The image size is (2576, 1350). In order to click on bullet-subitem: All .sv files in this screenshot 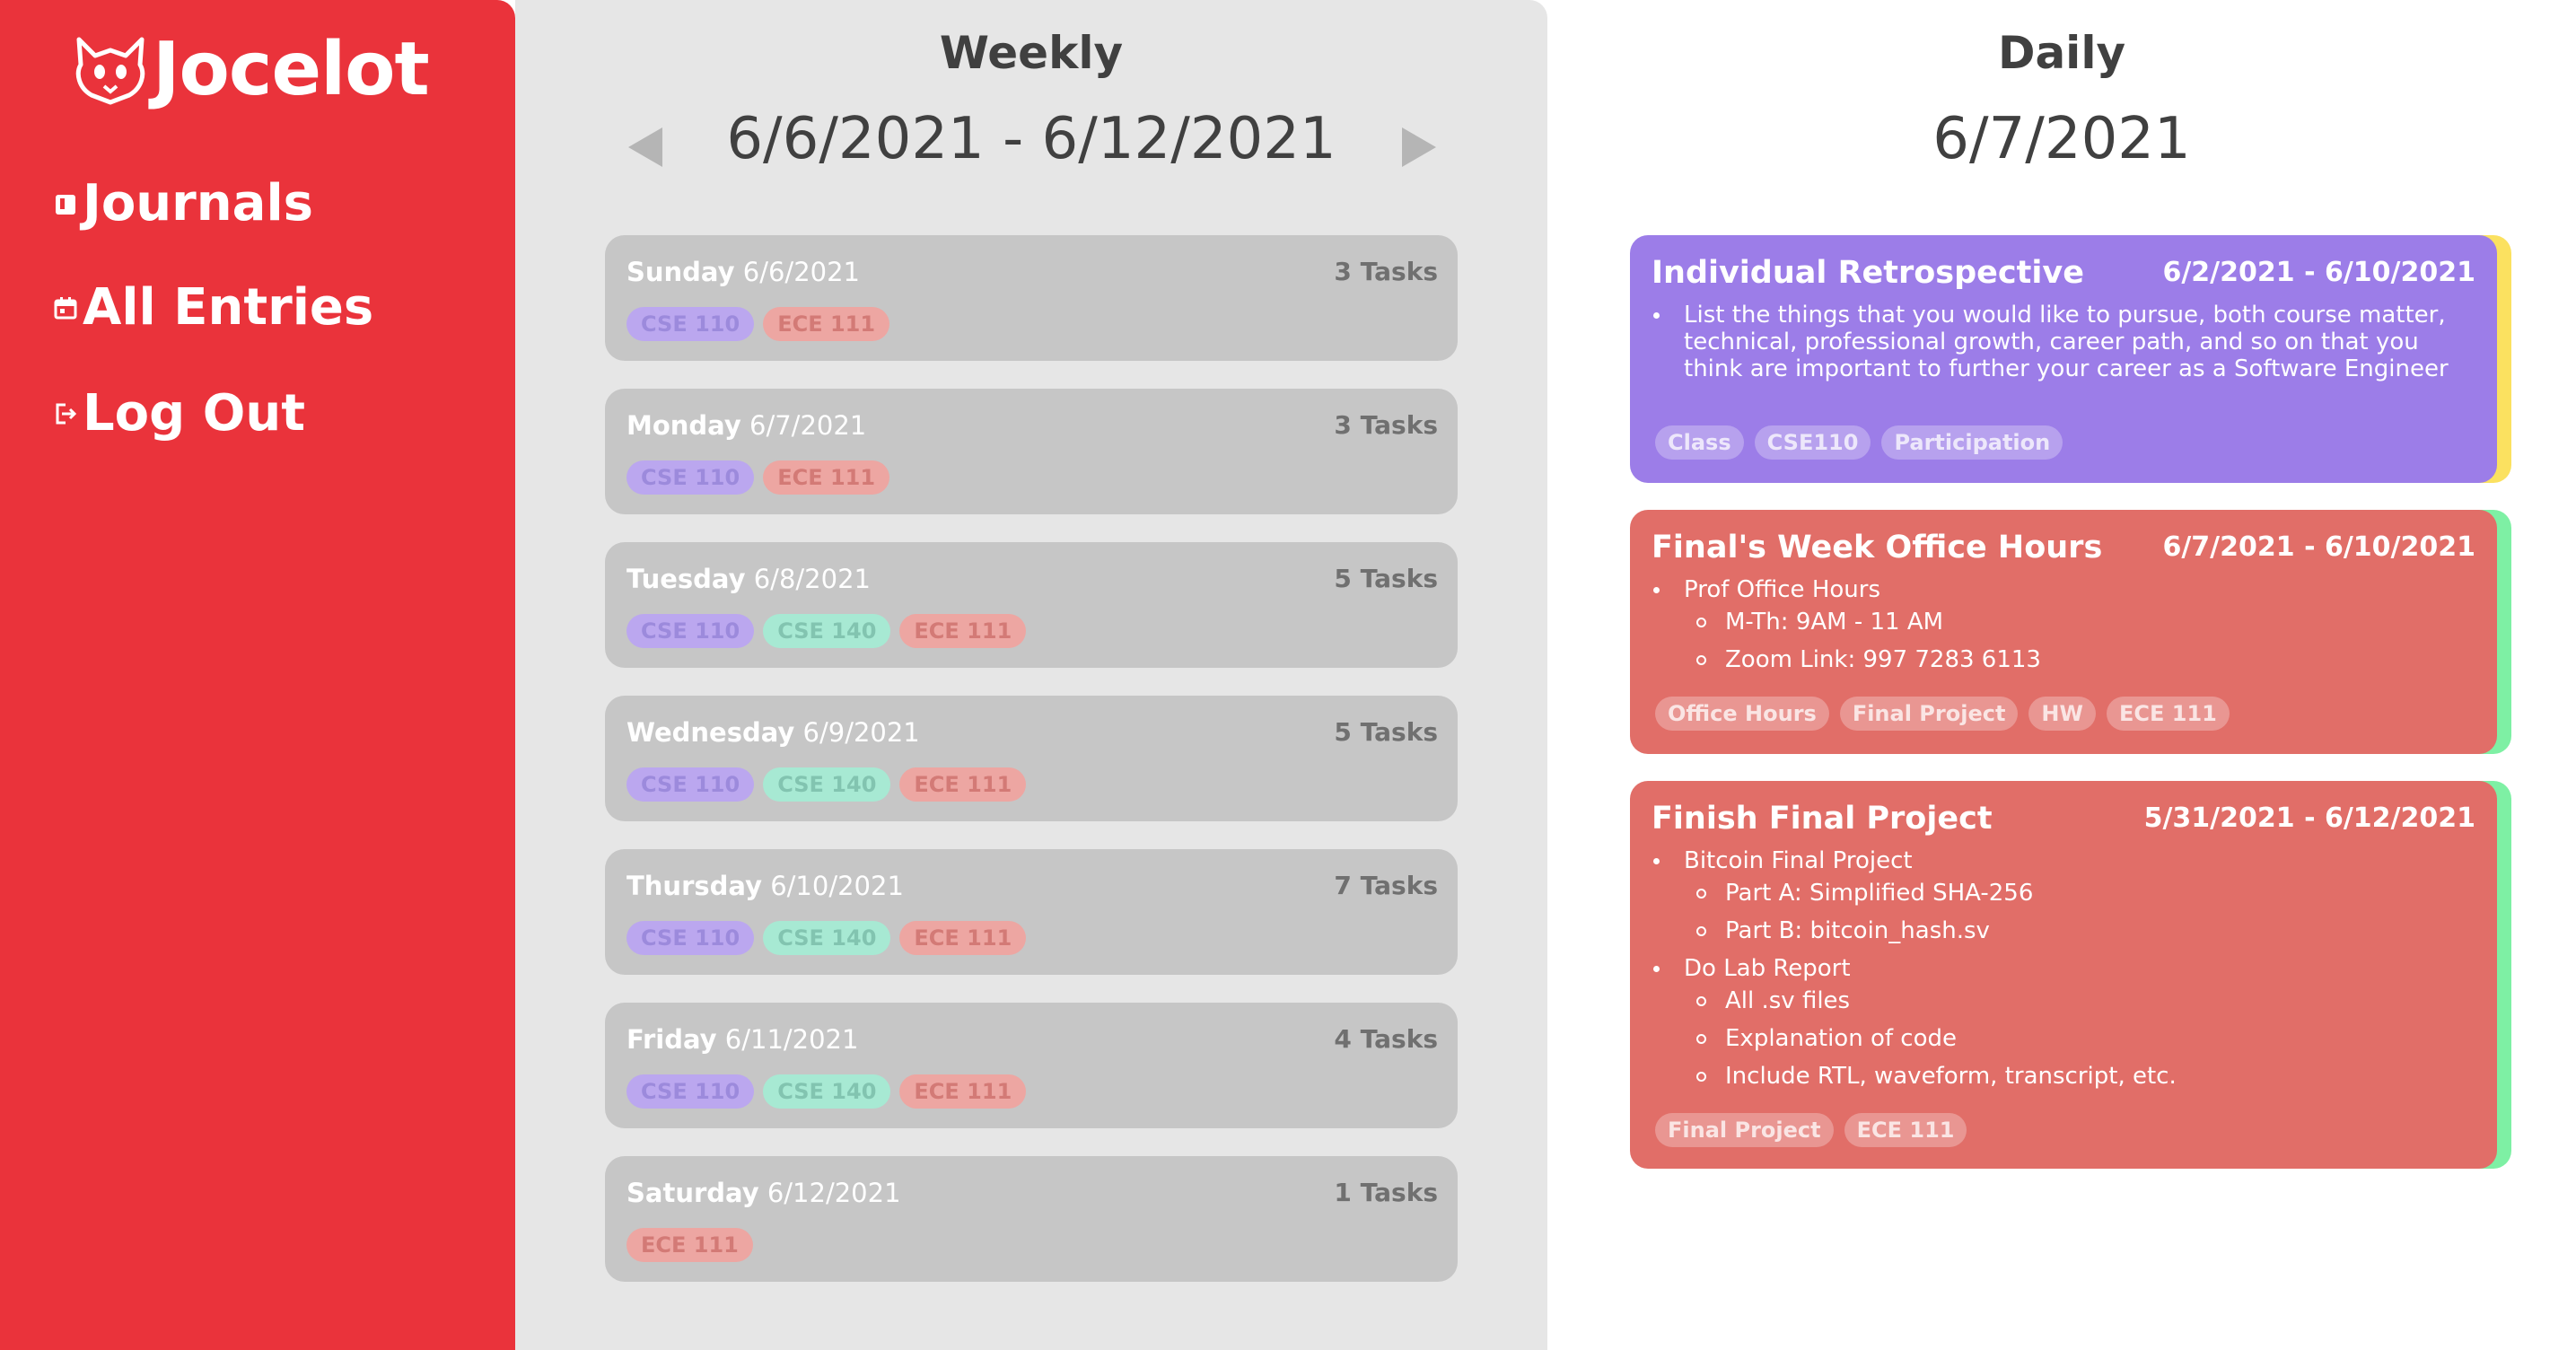, I will do `click(2078, 1000)`.